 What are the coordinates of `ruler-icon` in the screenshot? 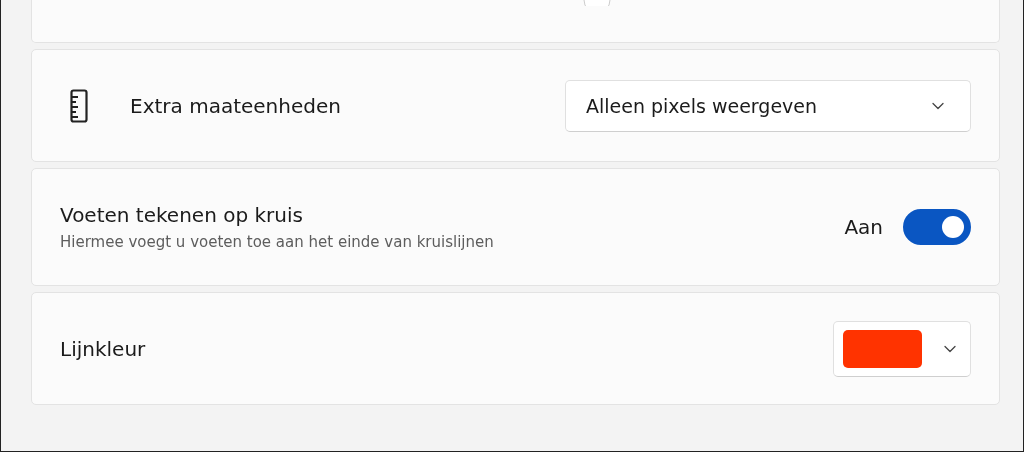 It's located at (79, 105).